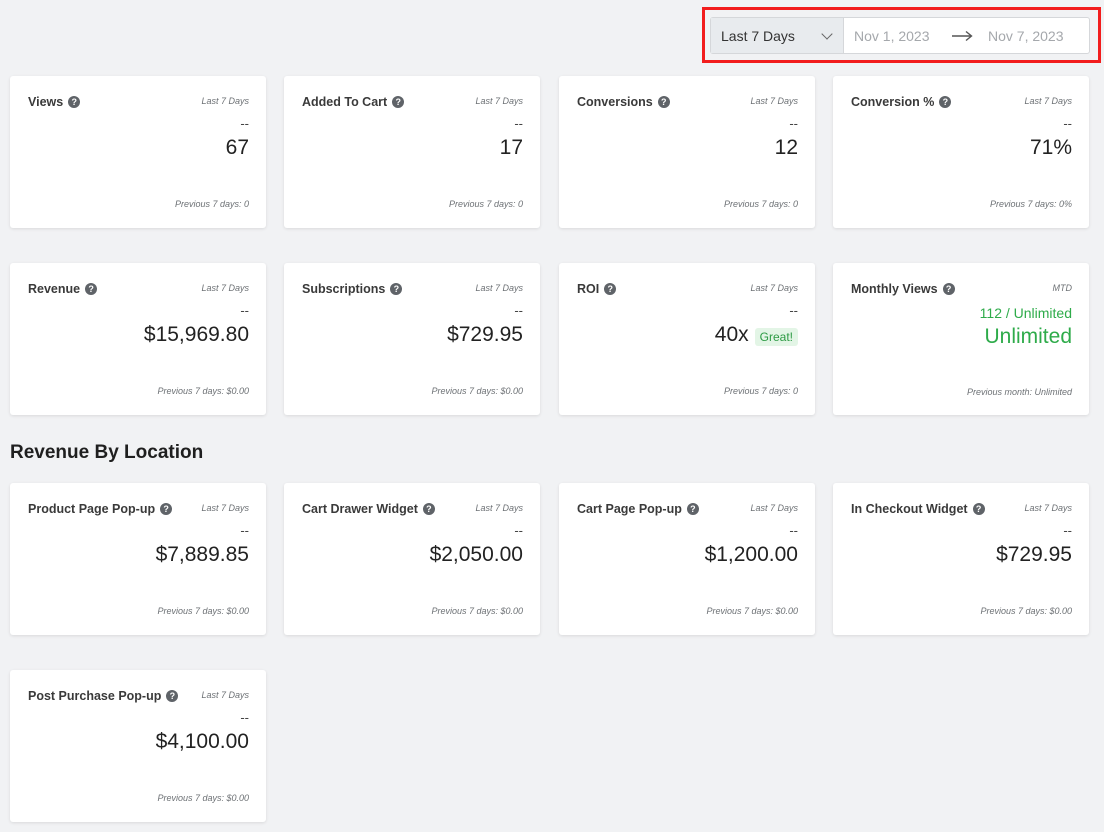  I want to click on card-value: $2,050.00, so click(476, 554).